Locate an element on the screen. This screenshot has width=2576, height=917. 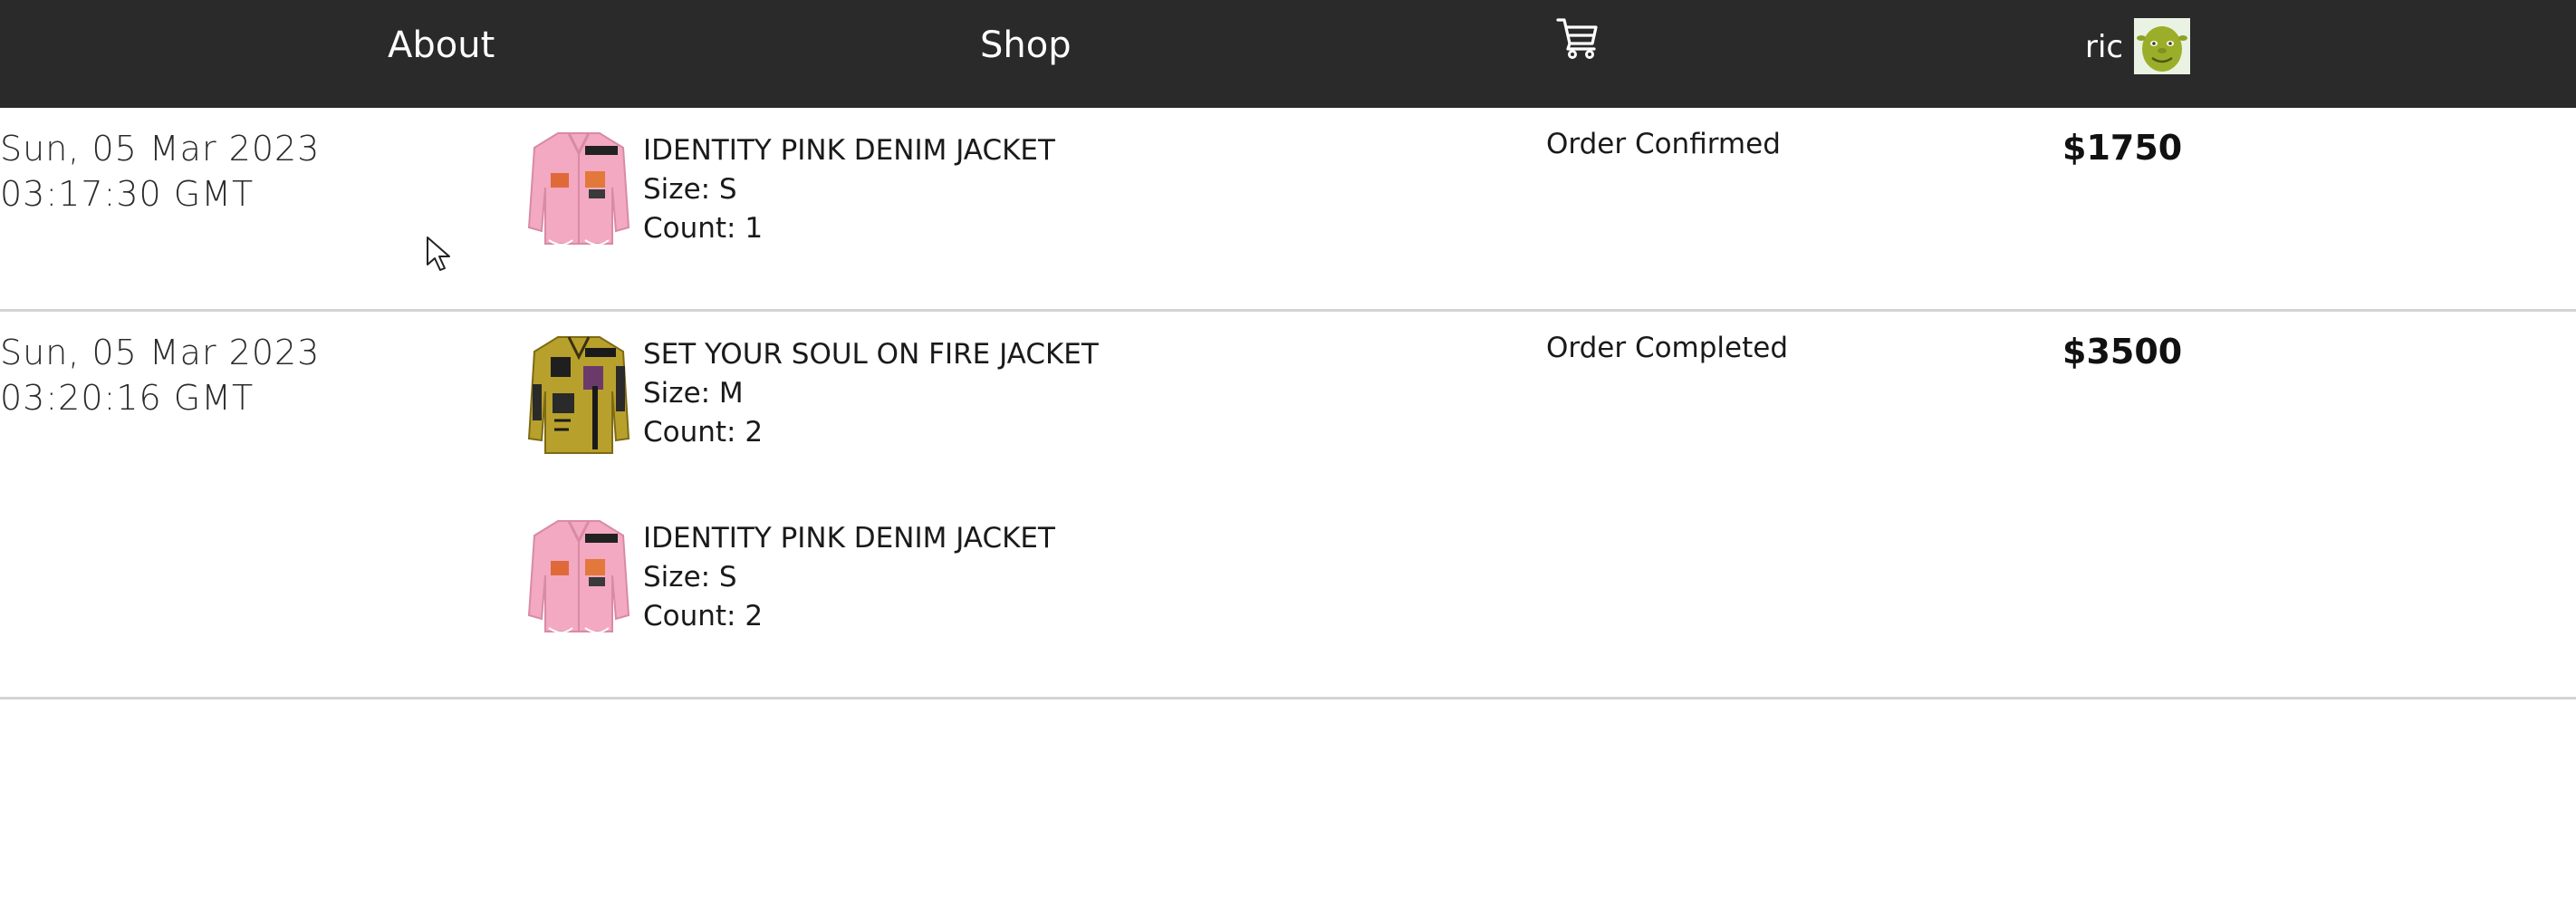
order-date: Sun, 05 Mar 2023 03:20:16 GMT is located at coordinates (160, 375).